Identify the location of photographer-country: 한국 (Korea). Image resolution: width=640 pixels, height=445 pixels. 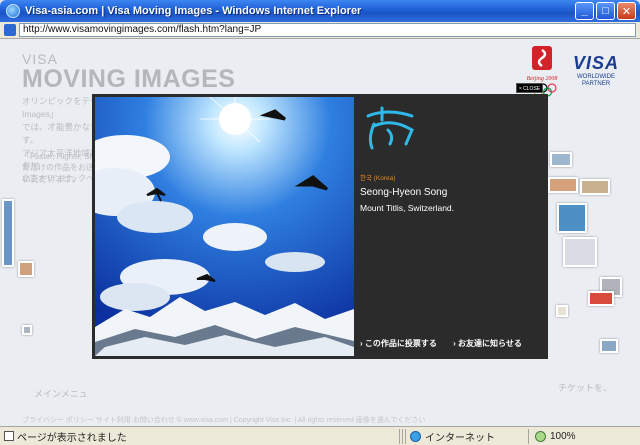
(378, 178).